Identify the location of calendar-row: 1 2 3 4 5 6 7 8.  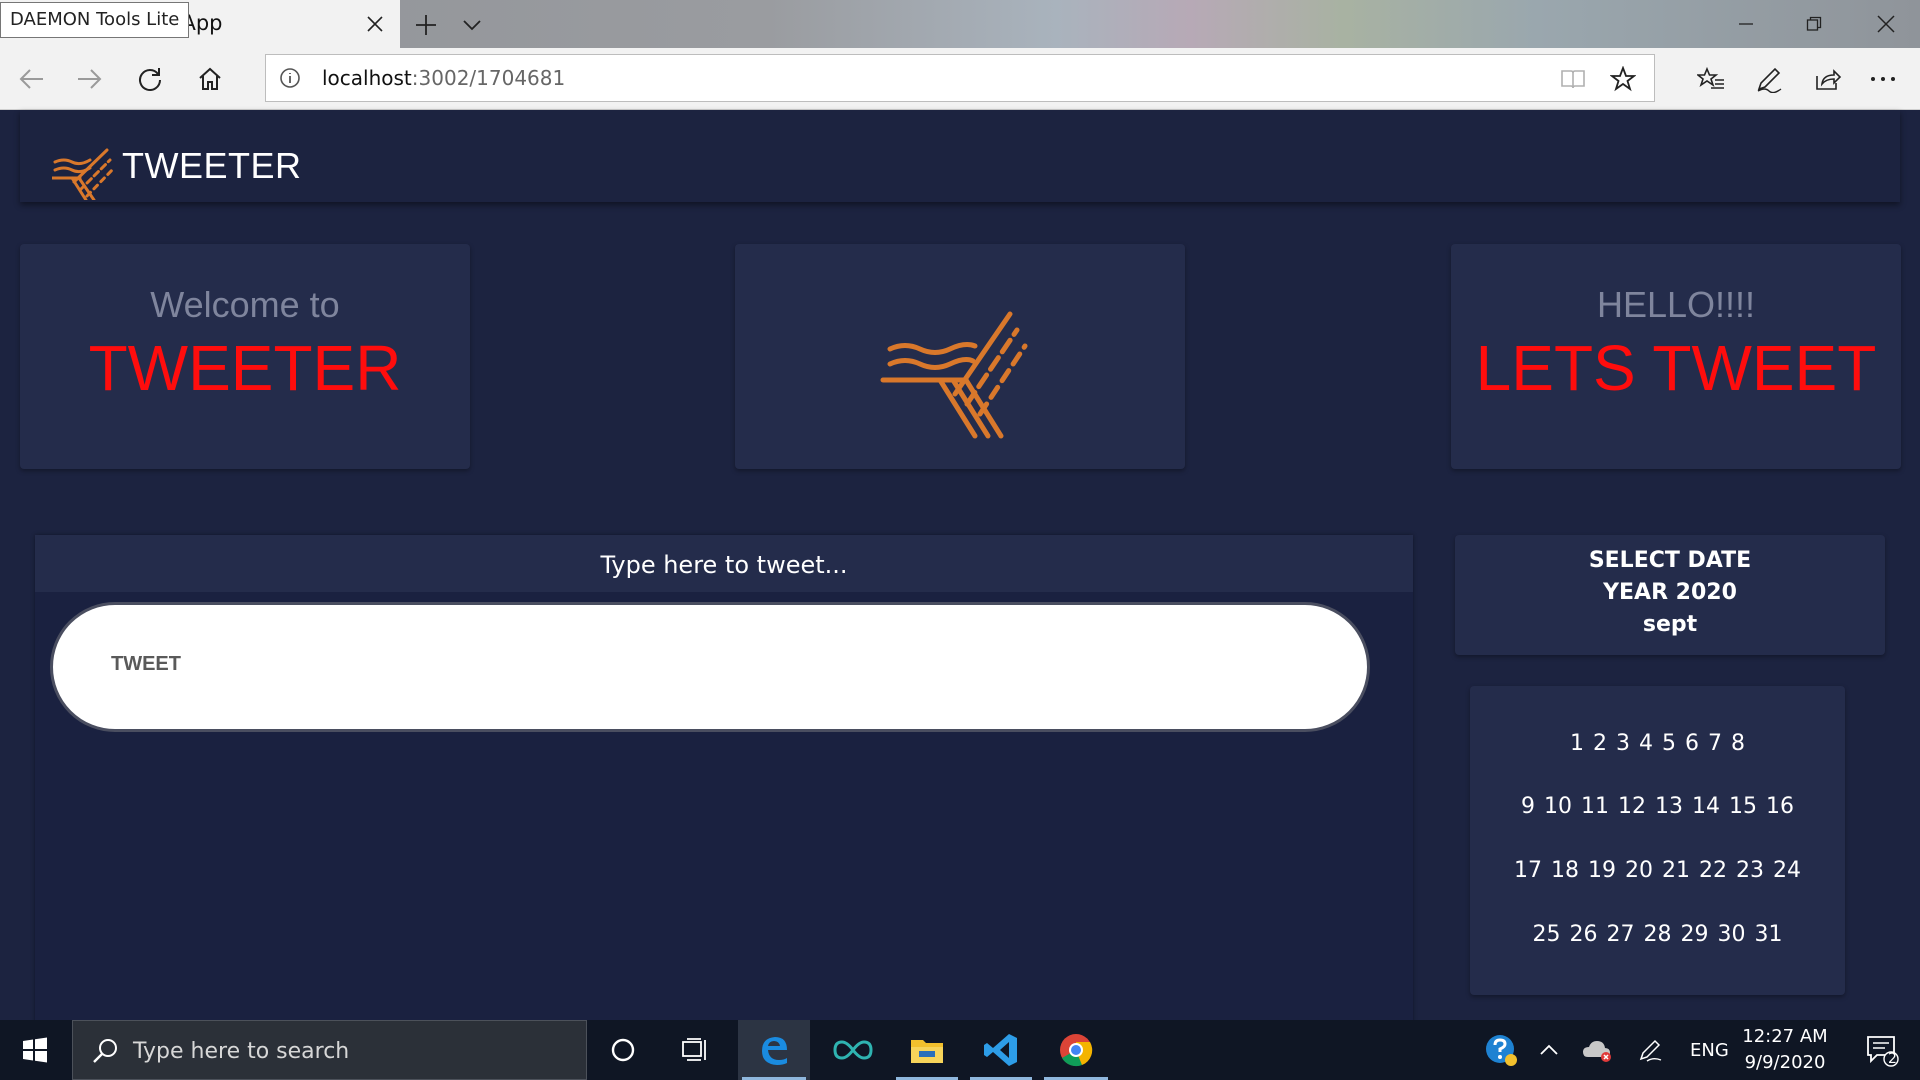
(1657, 743).